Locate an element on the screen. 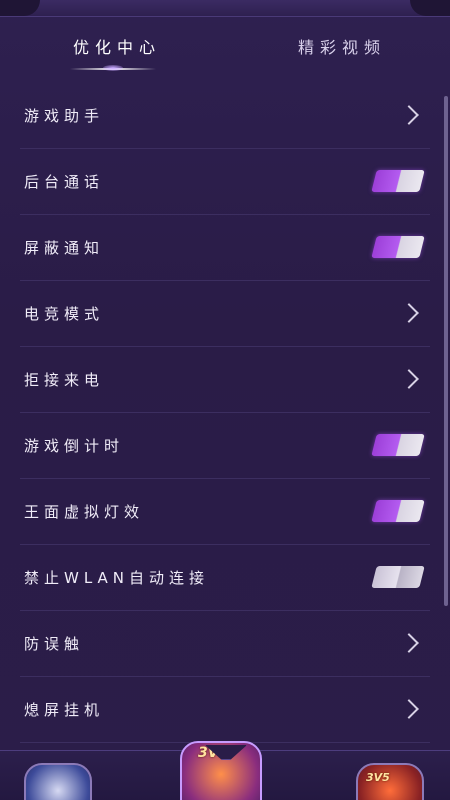 The image size is (450, 800). tab-optimization-center: 优化中心 is located at coordinates (117, 46).